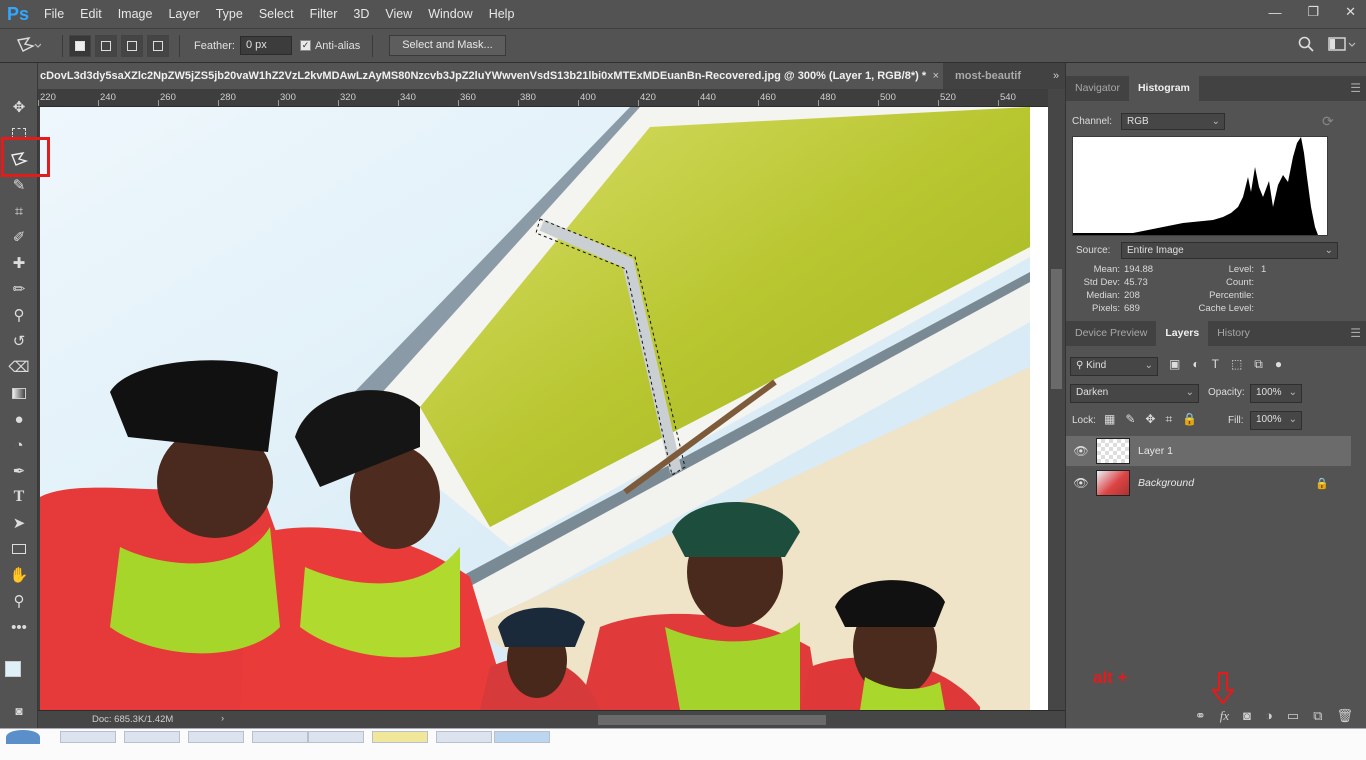 The height and width of the screenshot is (760, 1366). Describe the element at coordinates (19, 445) in the screenshot. I see `dodge-tool-icon: ◔` at that location.